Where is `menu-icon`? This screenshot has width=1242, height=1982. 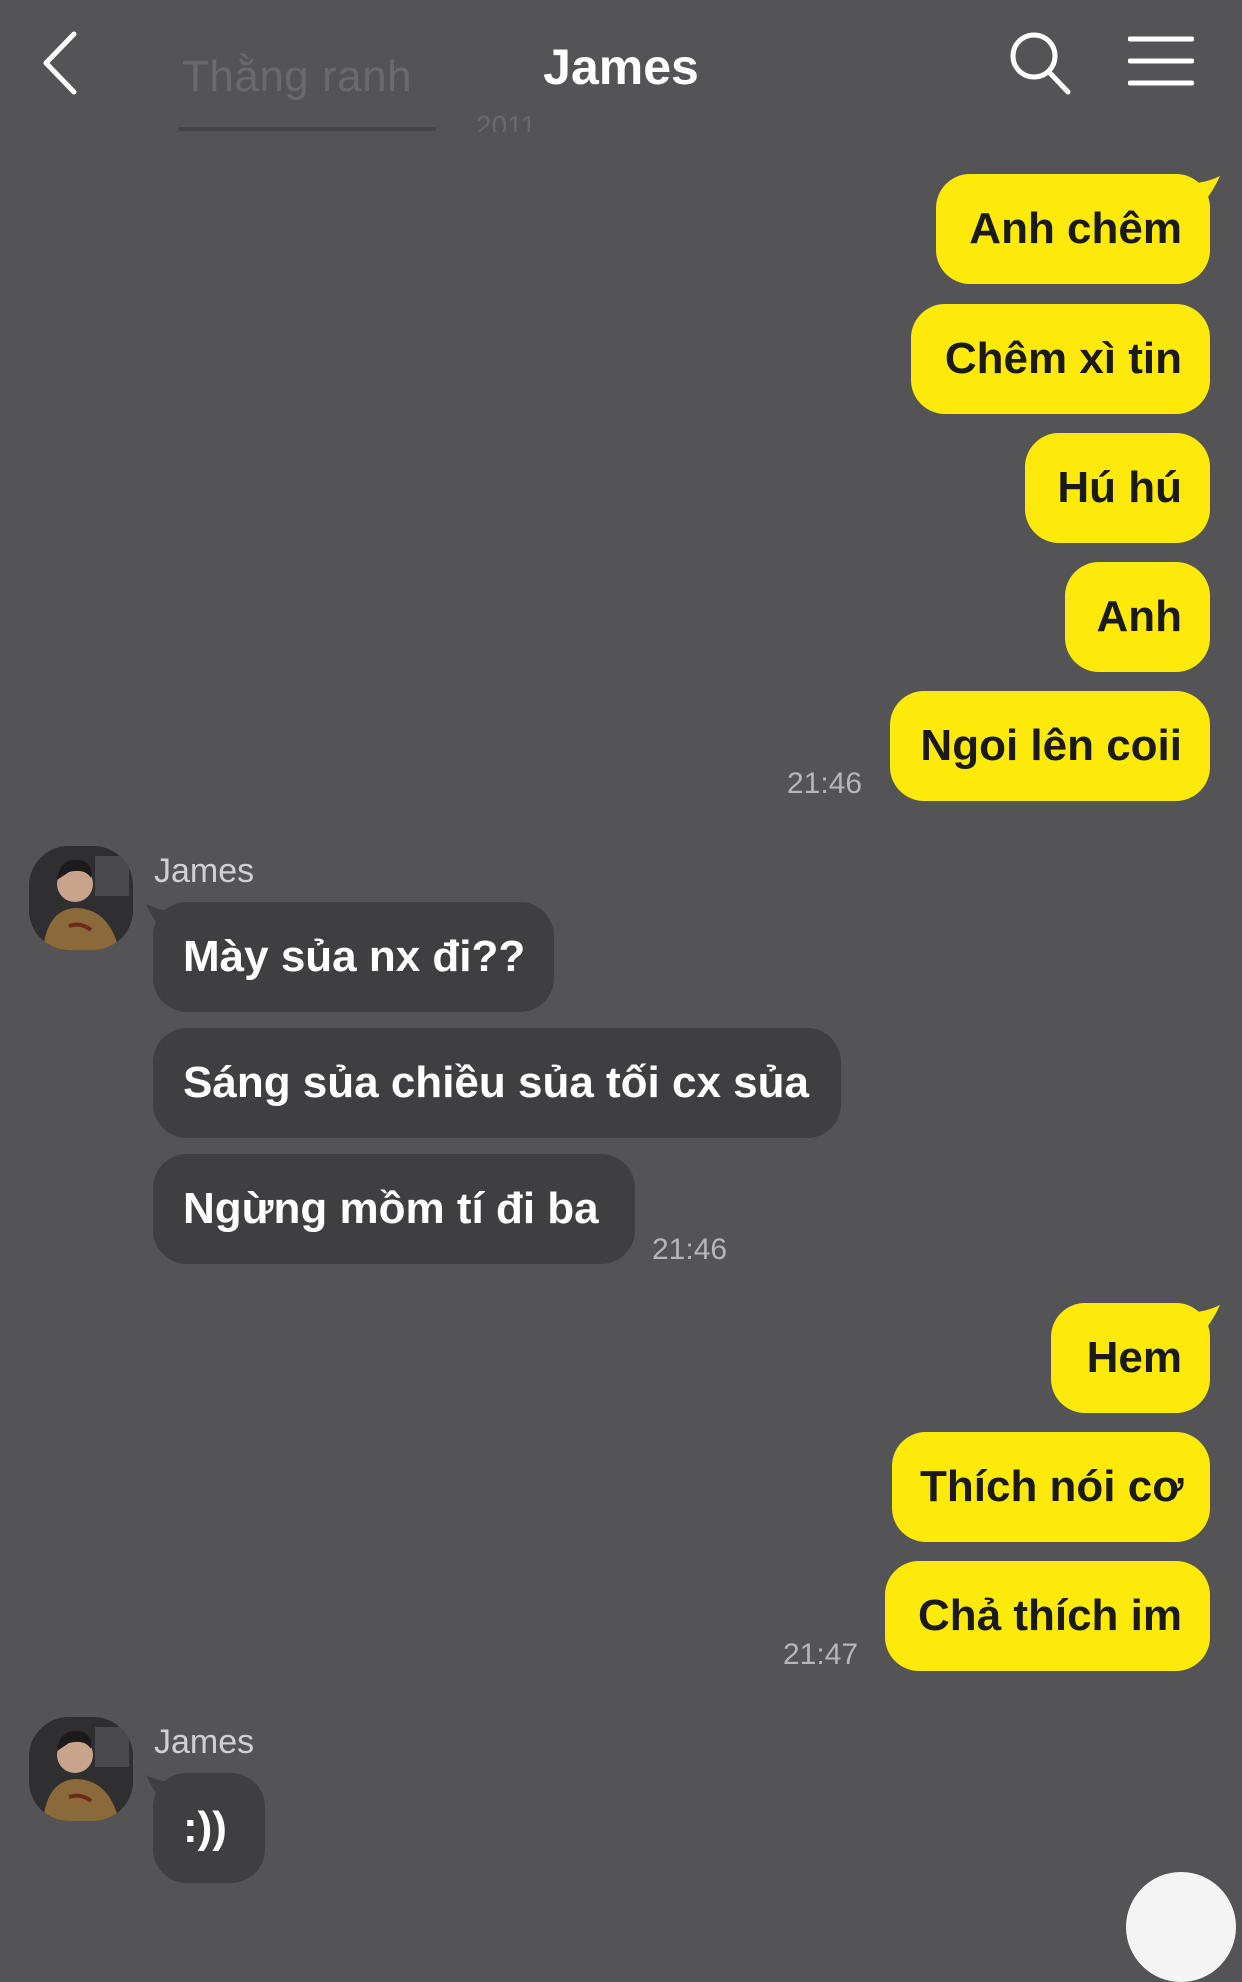
menu-icon is located at coordinates (1161, 61).